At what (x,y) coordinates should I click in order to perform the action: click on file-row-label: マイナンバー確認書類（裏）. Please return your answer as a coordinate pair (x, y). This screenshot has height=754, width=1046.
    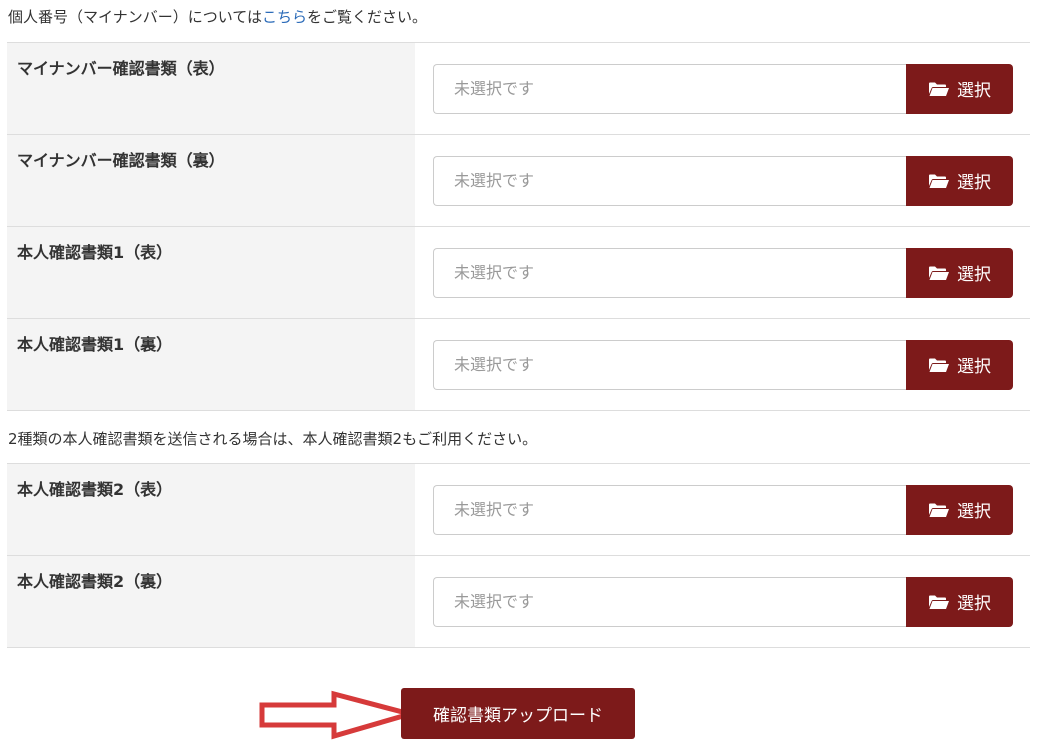
    Looking at the image, I should click on (211, 180).